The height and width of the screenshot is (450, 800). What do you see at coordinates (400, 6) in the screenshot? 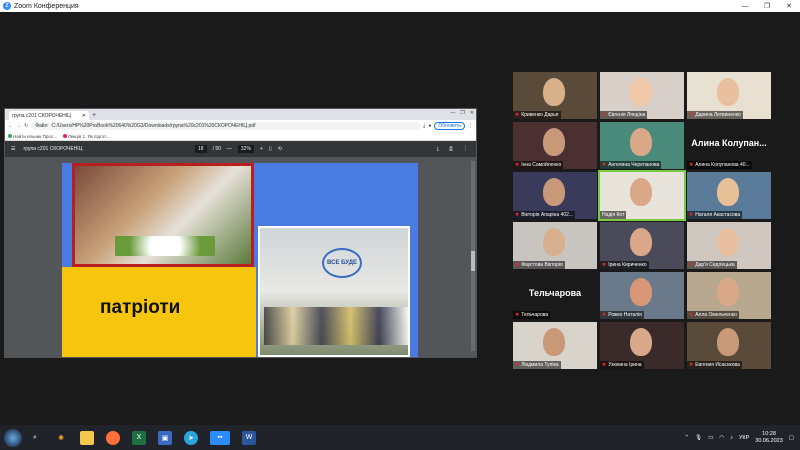
I see `zoom-titlebar: Z Zoom Конференция — ❐ ✕` at bounding box center [400, 6].